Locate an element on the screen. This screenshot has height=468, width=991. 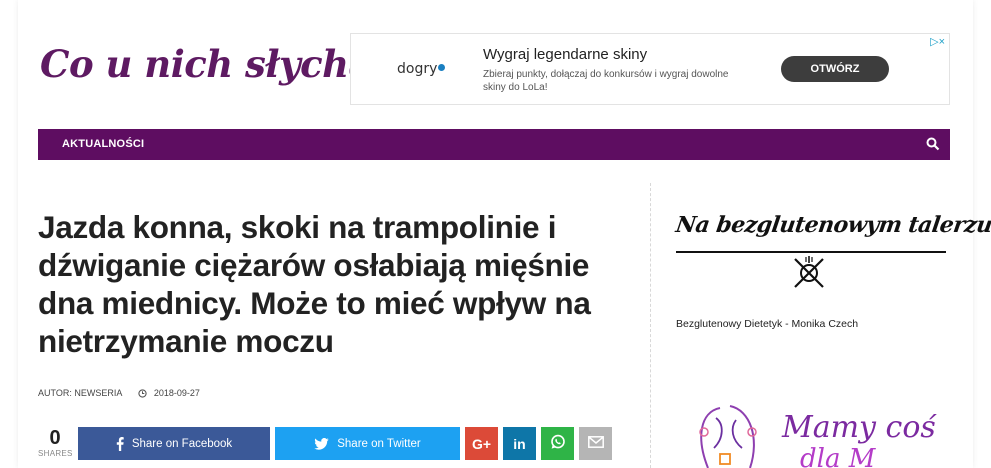
whatsapp-icon is located at coordinates (558, 443).